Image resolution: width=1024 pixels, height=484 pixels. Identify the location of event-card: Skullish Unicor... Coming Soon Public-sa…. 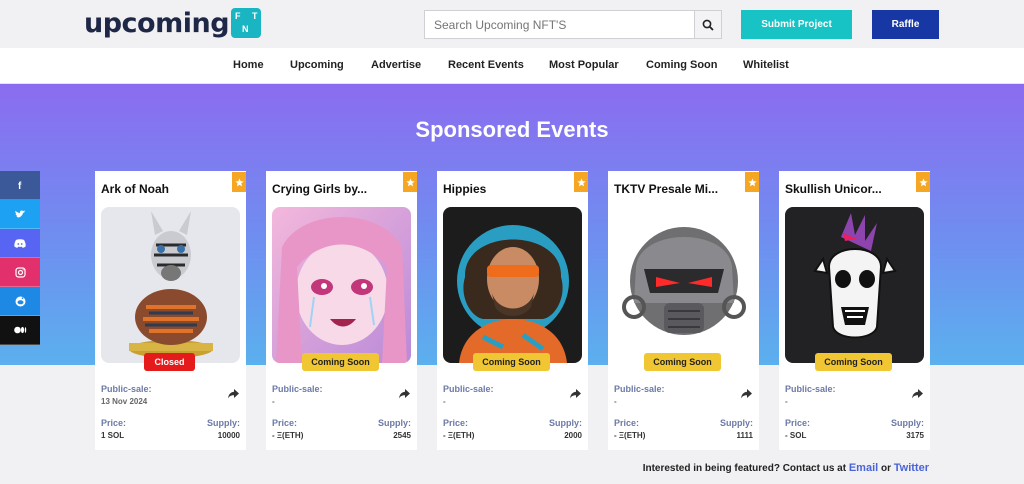
(854, 310).